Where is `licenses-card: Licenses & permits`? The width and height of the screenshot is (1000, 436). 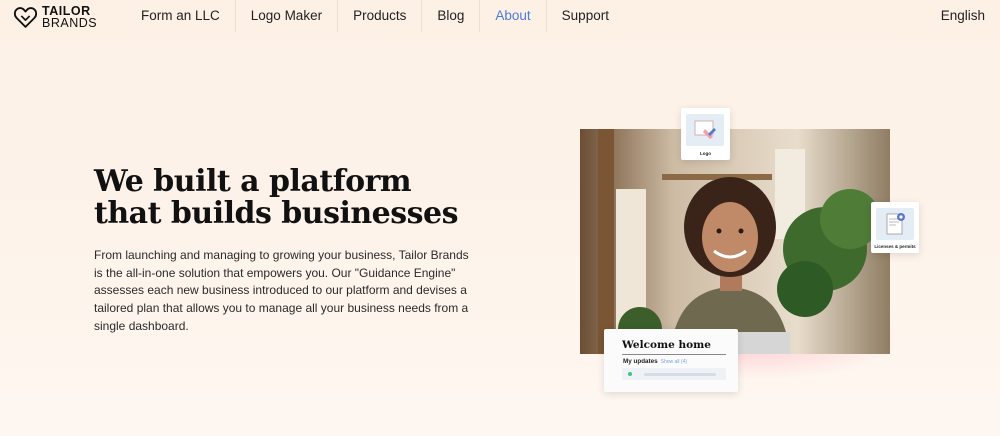 licenses-card: Licenses & permits is located at coordinates (895, 227).